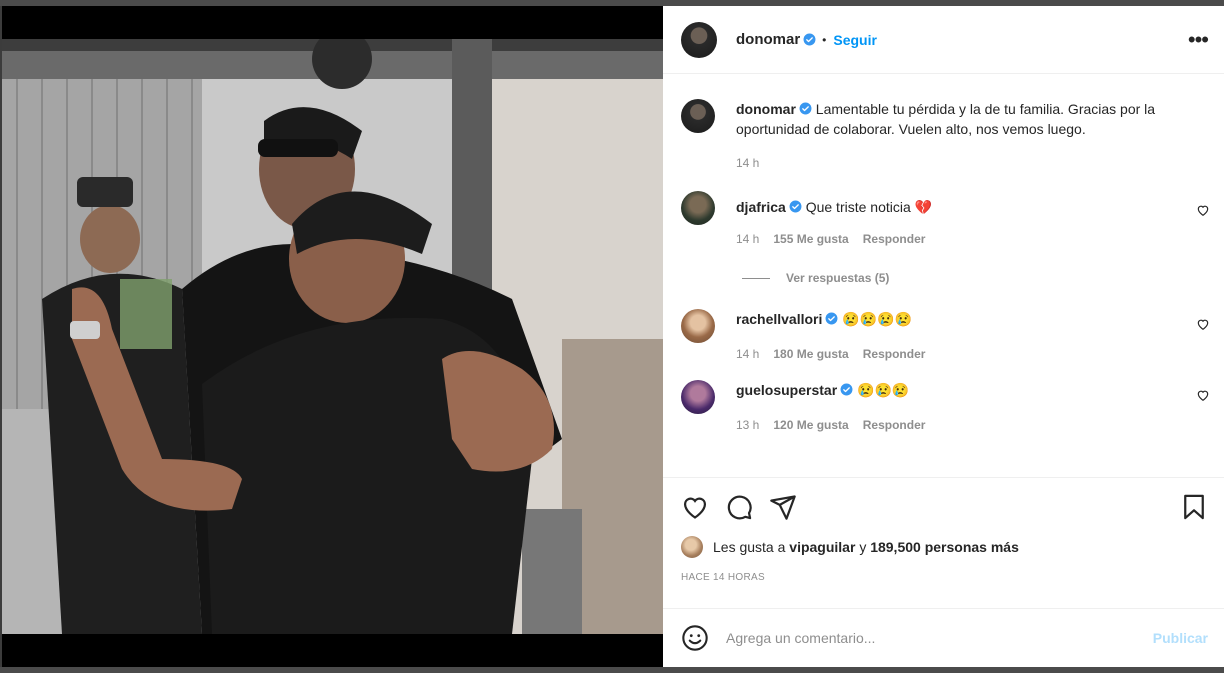  What do you see at coordinates (877, 319) in the screenshot?
I see `comment-text: 😢😢😢😢` at bounding box center [877, 319].